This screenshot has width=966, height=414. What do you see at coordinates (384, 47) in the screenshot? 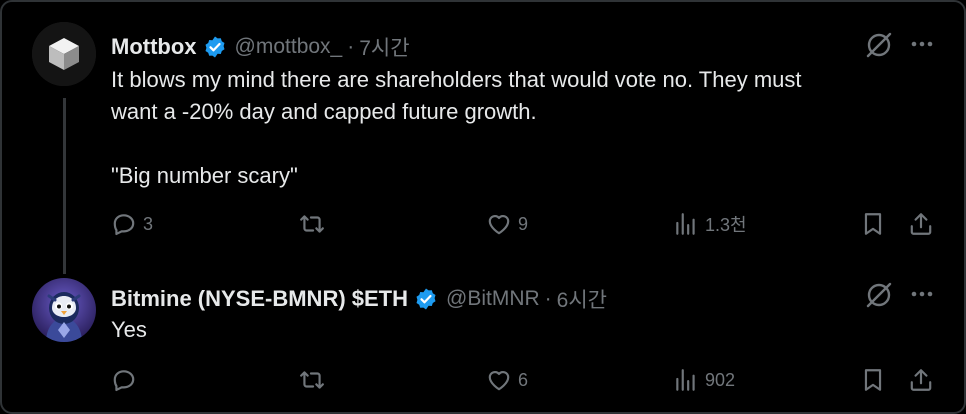
I see `timestamp: 7시간` at bounding box center [384, 47].